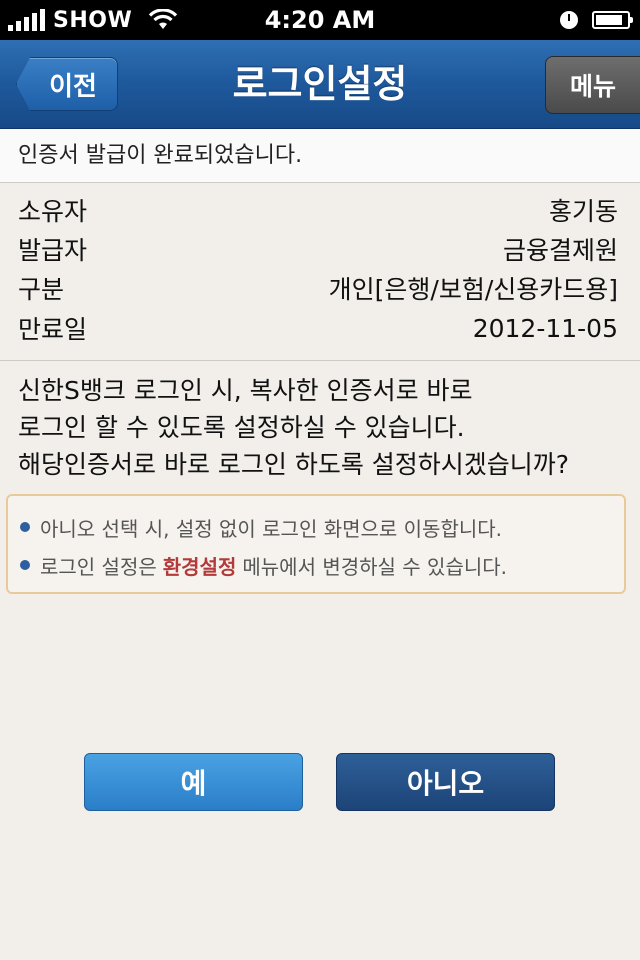 This screenshot has height=960, width=640. Describe the element at coordinates (592, 85) in the screenshot. I see `menu-button: 메뉴` at that location.